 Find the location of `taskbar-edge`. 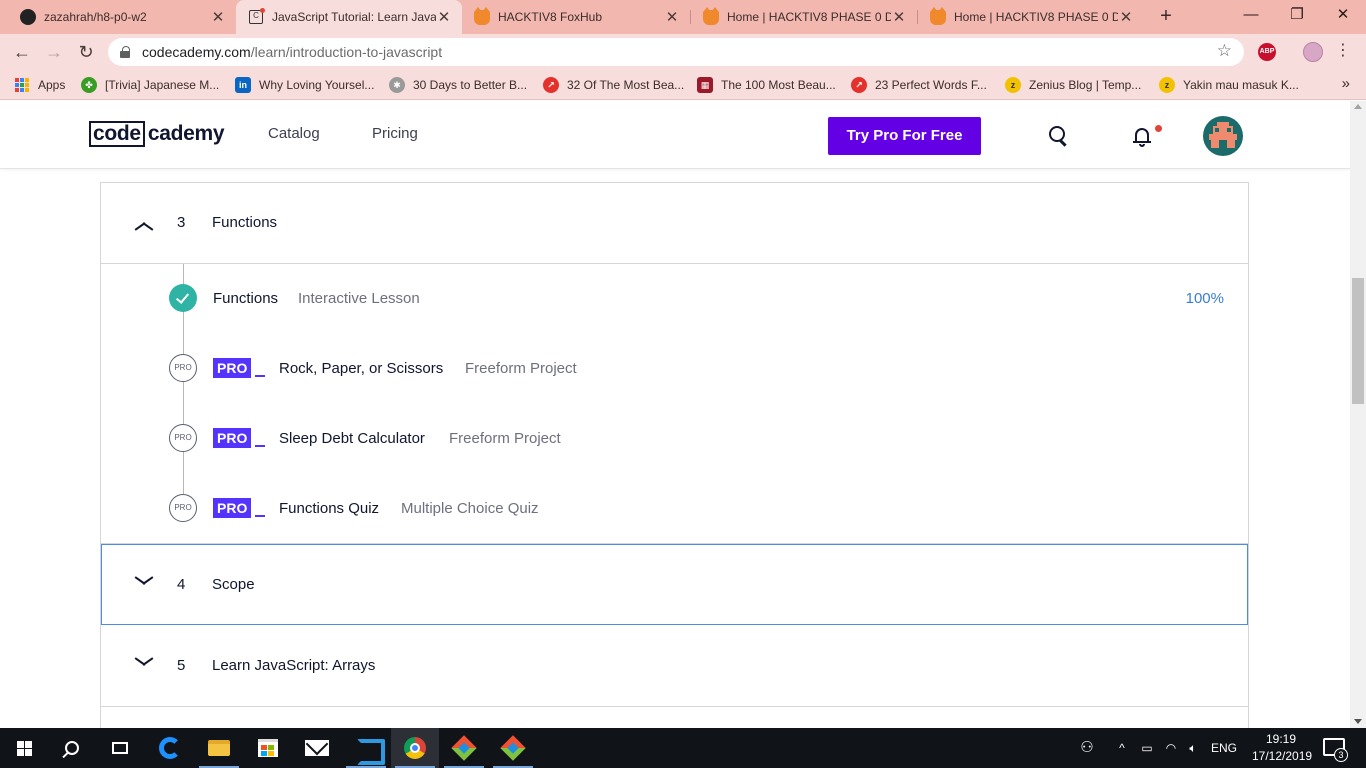

taskbar-edge is located at coordinates (170, 748).